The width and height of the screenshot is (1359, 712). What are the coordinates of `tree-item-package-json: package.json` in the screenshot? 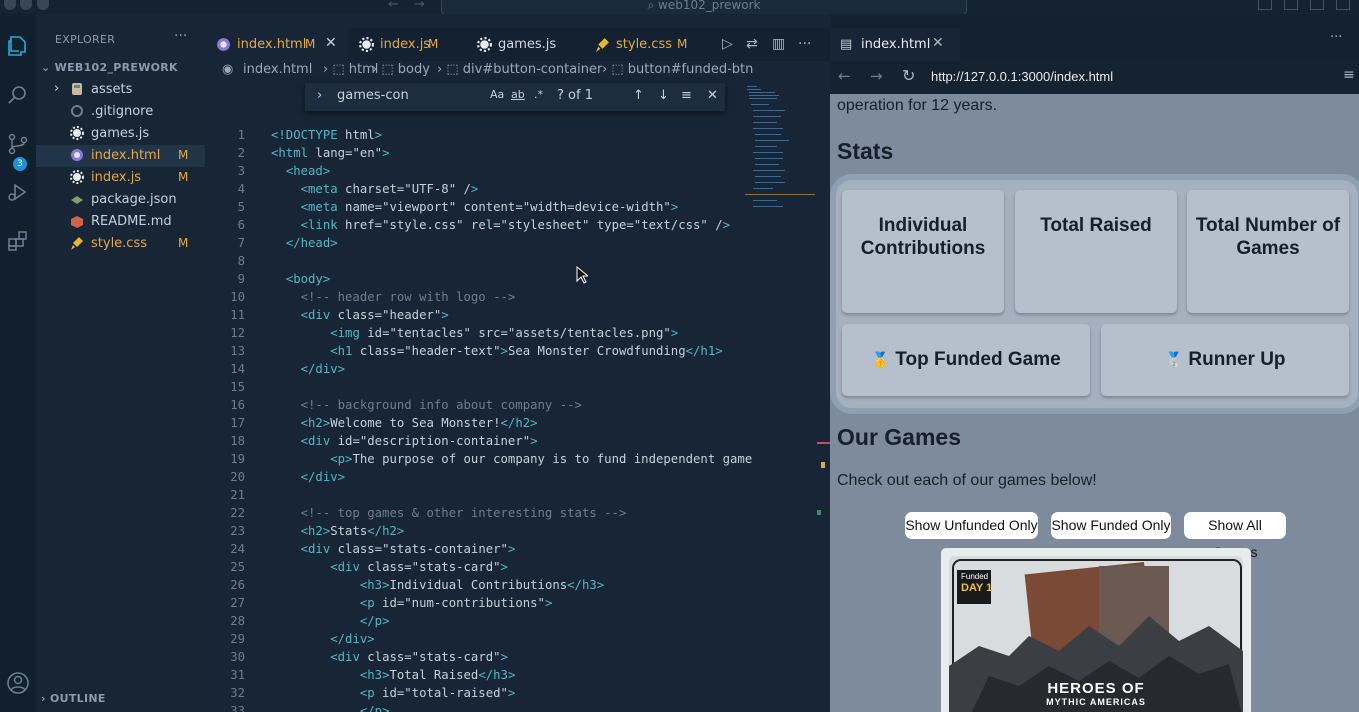 It's located at (120, 200).